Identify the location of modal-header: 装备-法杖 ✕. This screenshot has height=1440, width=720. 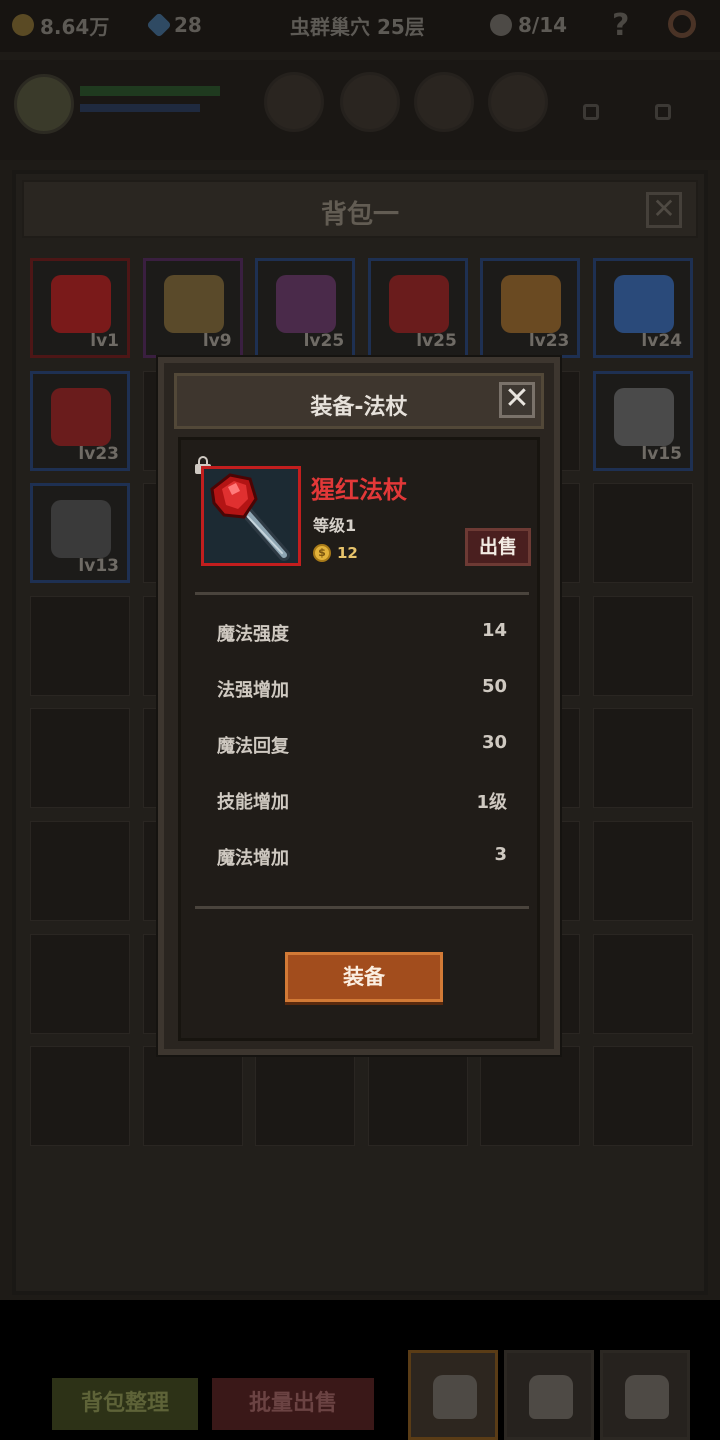
(359, 401).